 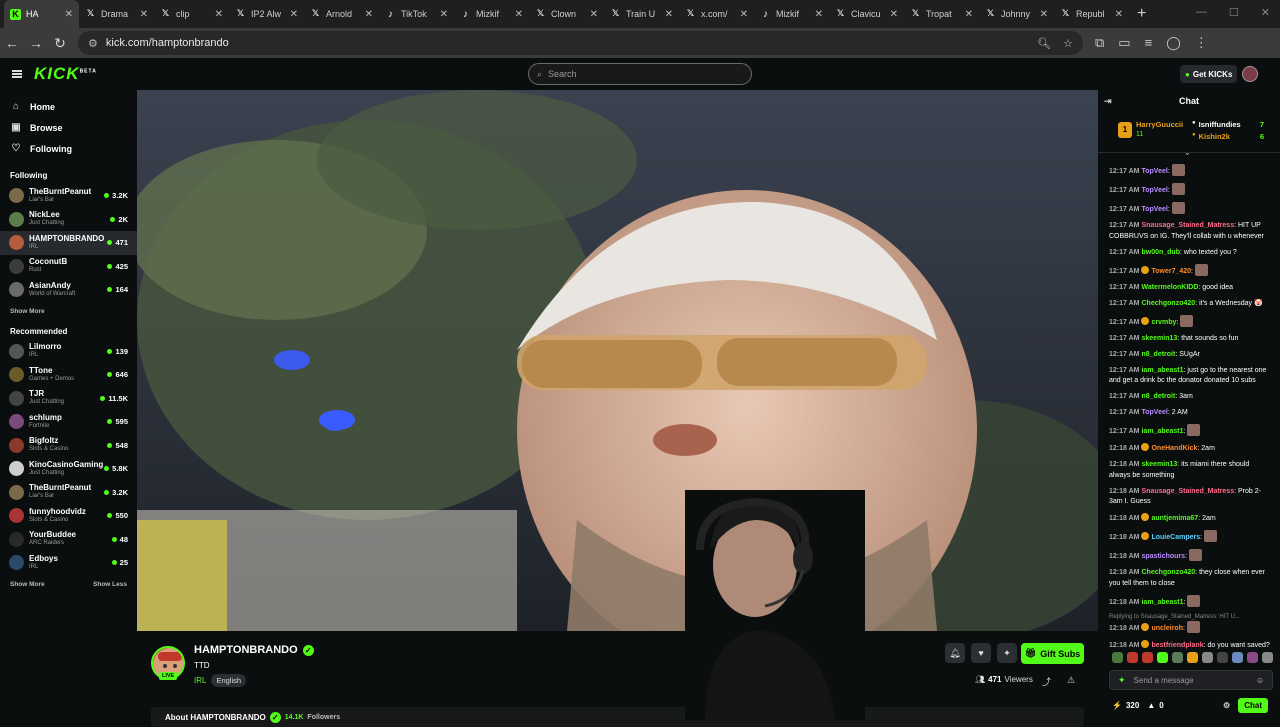 I want to click on browser-tab: 𝕏 Arnold ✕, so click(x=341, y=14).